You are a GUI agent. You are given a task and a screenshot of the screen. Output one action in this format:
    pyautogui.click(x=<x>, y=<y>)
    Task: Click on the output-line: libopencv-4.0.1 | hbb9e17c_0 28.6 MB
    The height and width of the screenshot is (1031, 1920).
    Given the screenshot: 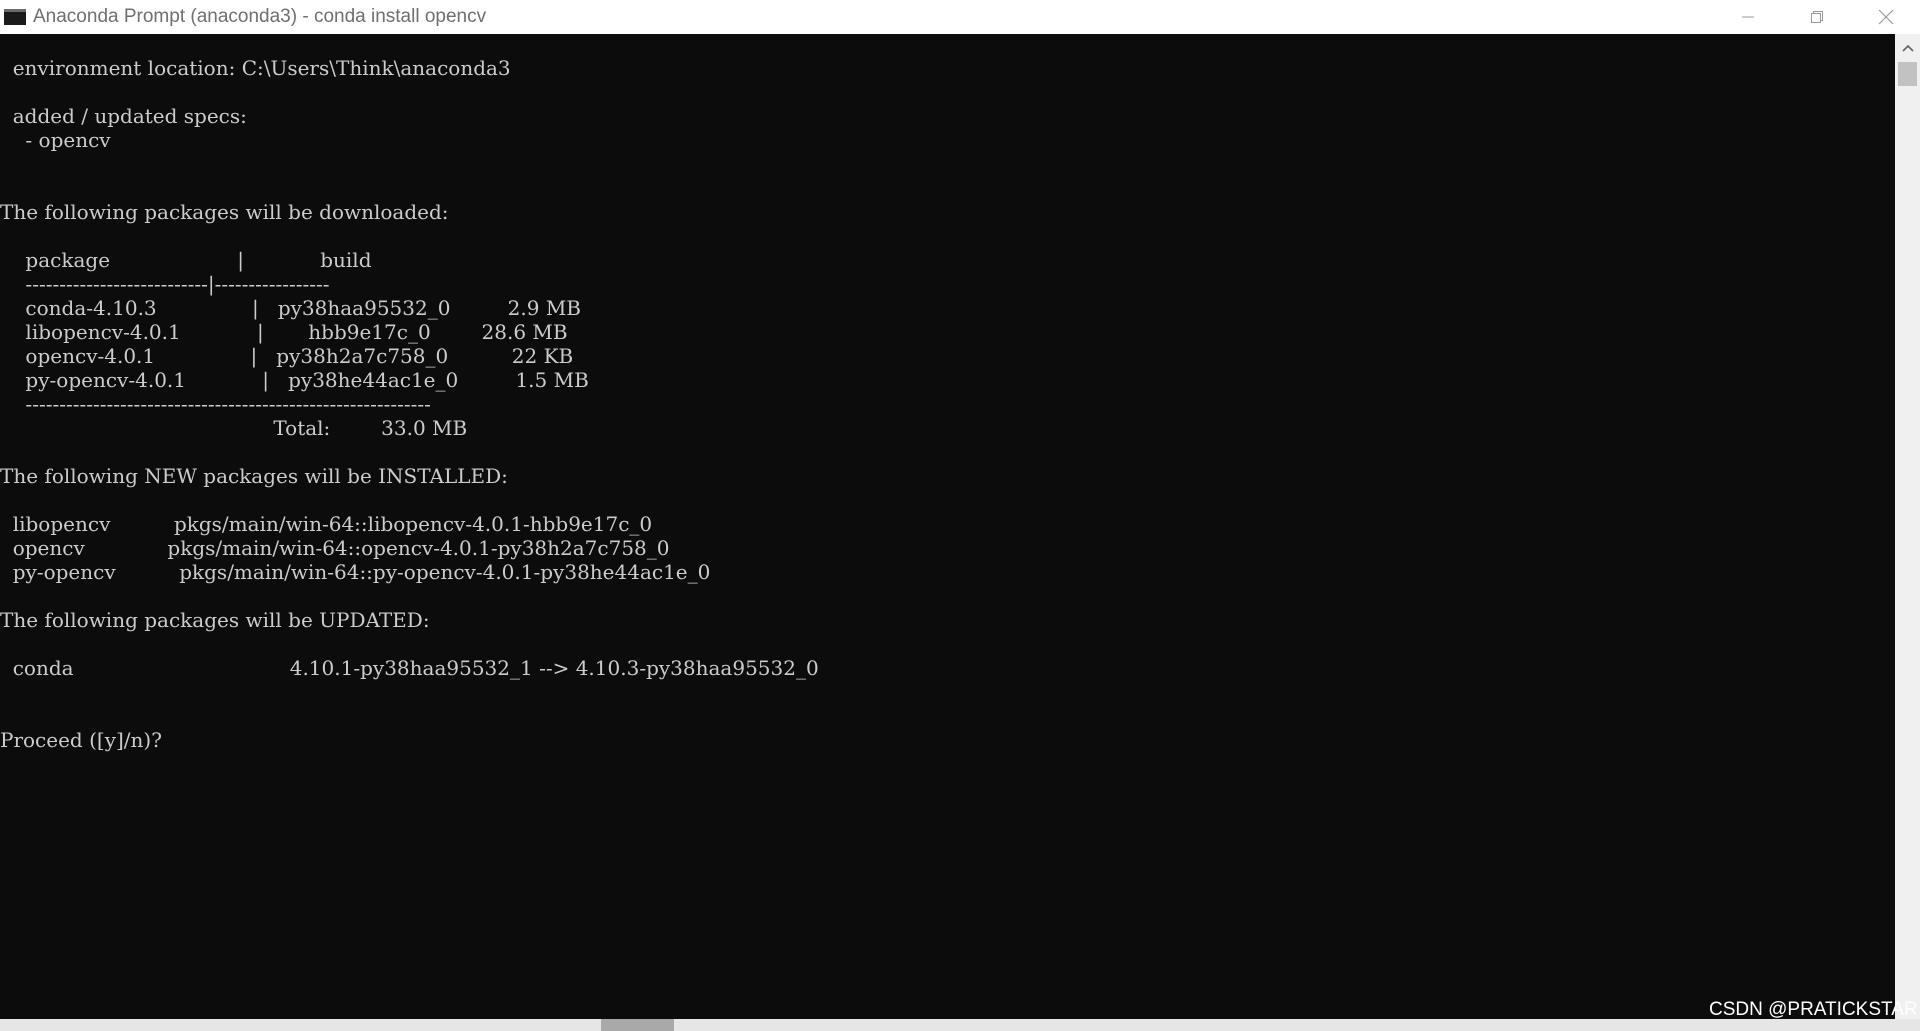 What is the action you would take?
    pyautogui.click(x=284, y=332)
    